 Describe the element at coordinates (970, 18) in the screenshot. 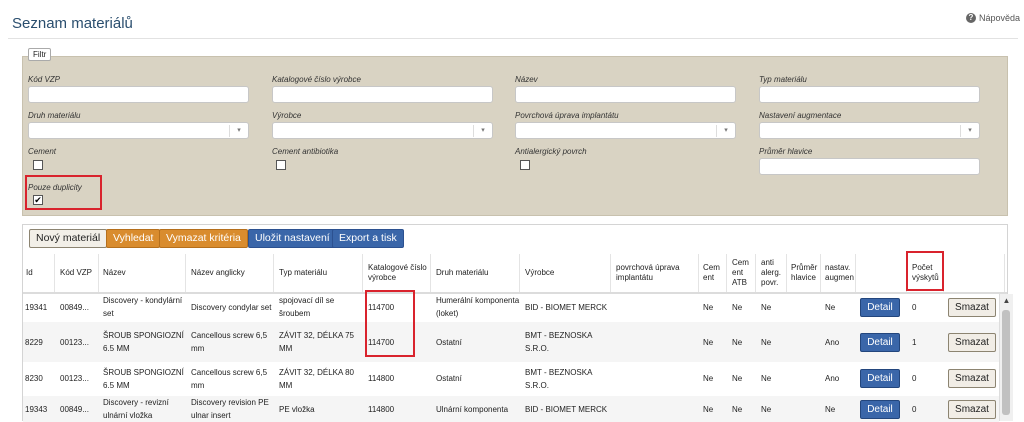

I see `question-circle-icon: ?` at that location.